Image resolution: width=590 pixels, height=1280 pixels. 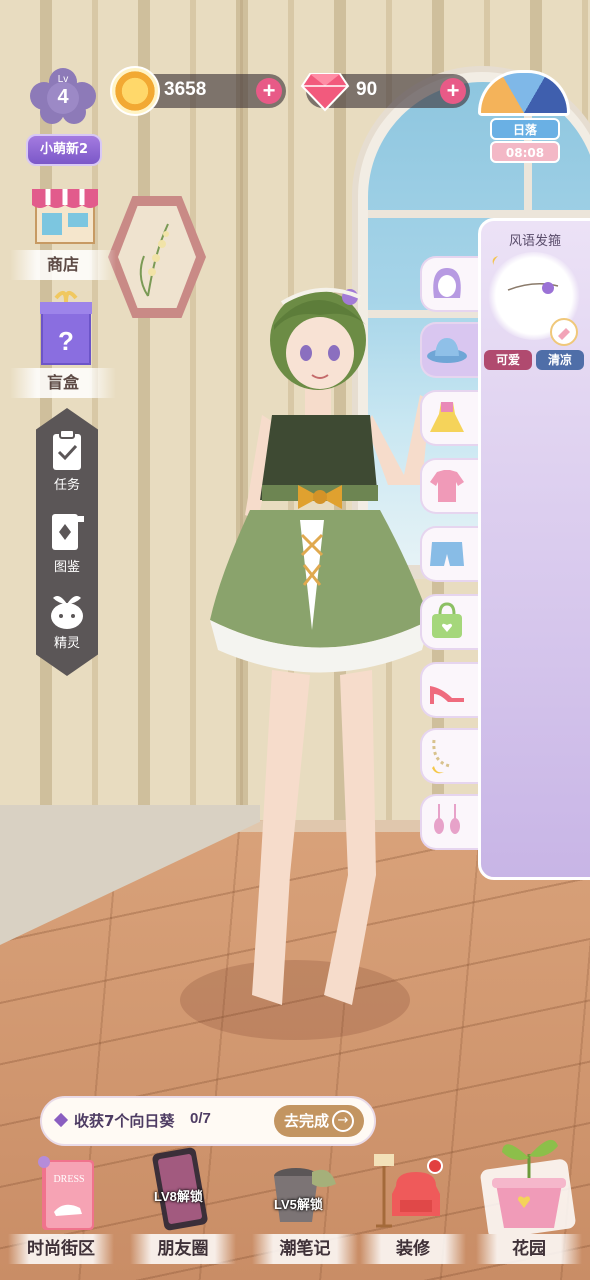 I want to click on level-number: 4, so click(x=63, y=97).